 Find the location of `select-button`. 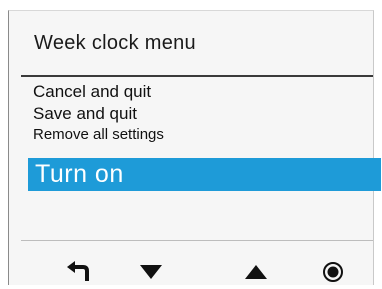

select-button is located at coordinates (333, 272).